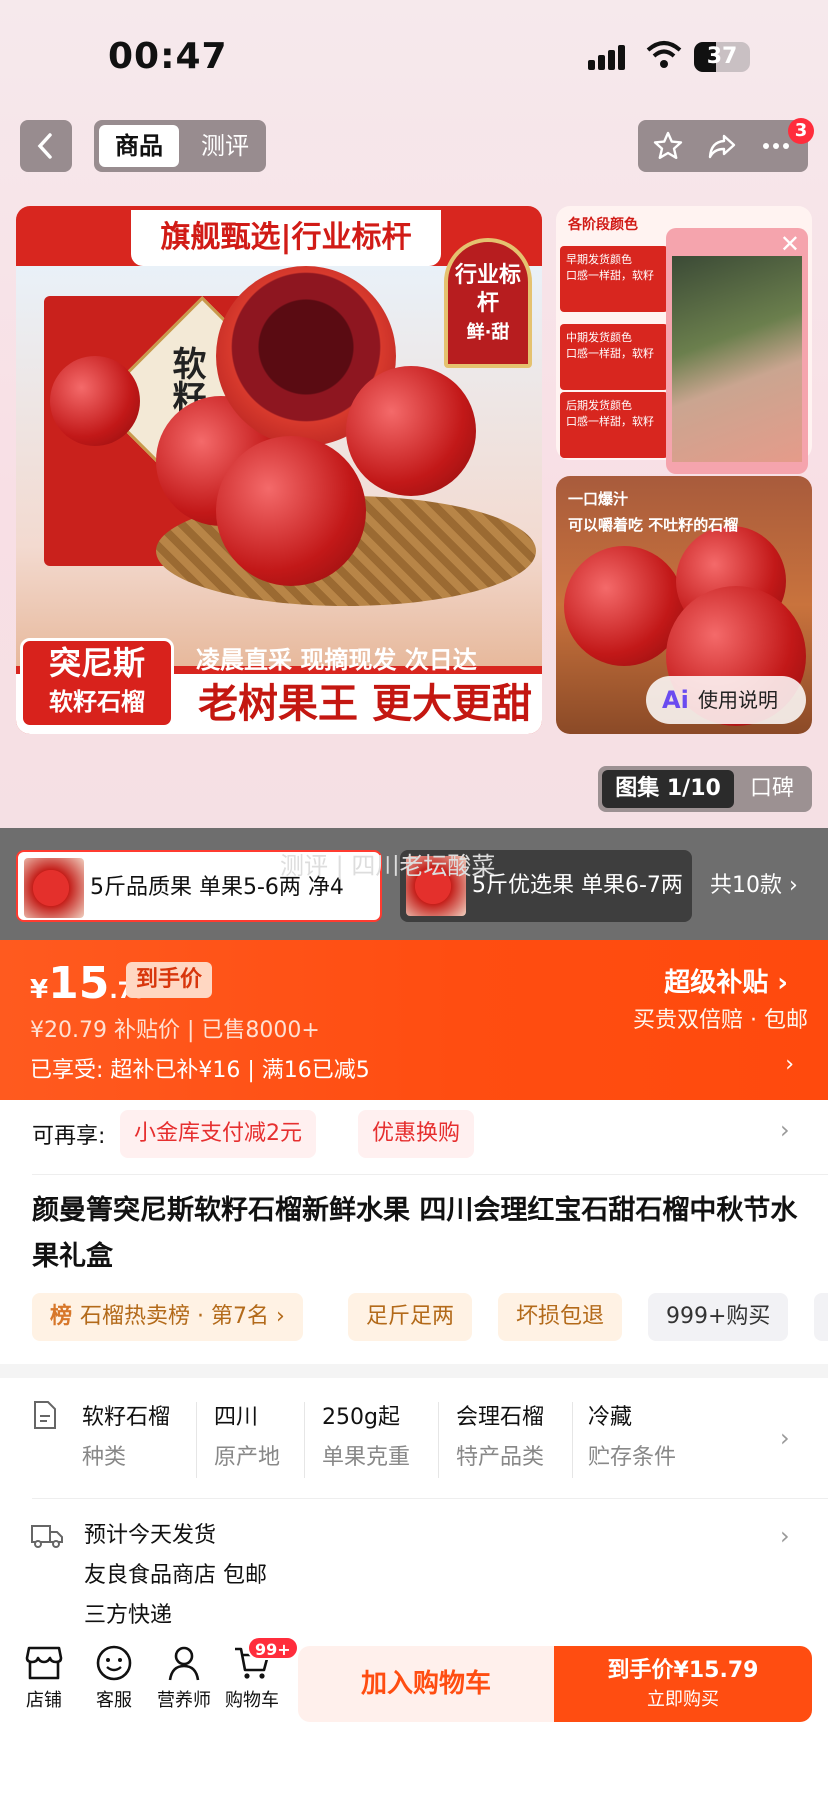 This screenshot has height=1795, width=828. Describe the element at coordinates (388, 866) in the screenshot. I see `watermark-text: 测评 | 四川老坛酸菜` at that location.